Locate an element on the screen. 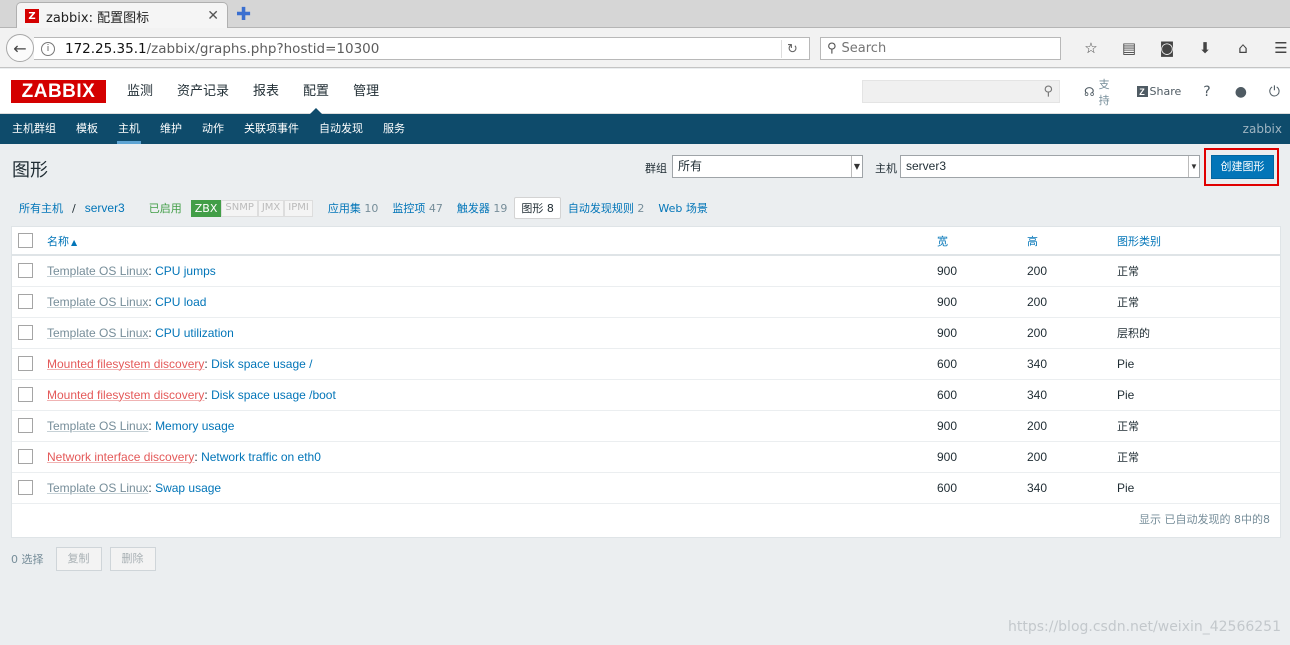 This screenshot has height=645, width=1290. width-column-header: 宽 is located at coordinates (982, 241).